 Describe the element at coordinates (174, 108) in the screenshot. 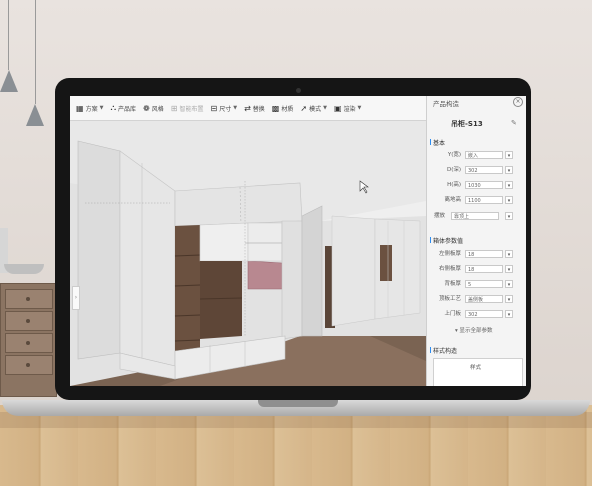

I see `smart-layout-icon: ⊞` at that location.